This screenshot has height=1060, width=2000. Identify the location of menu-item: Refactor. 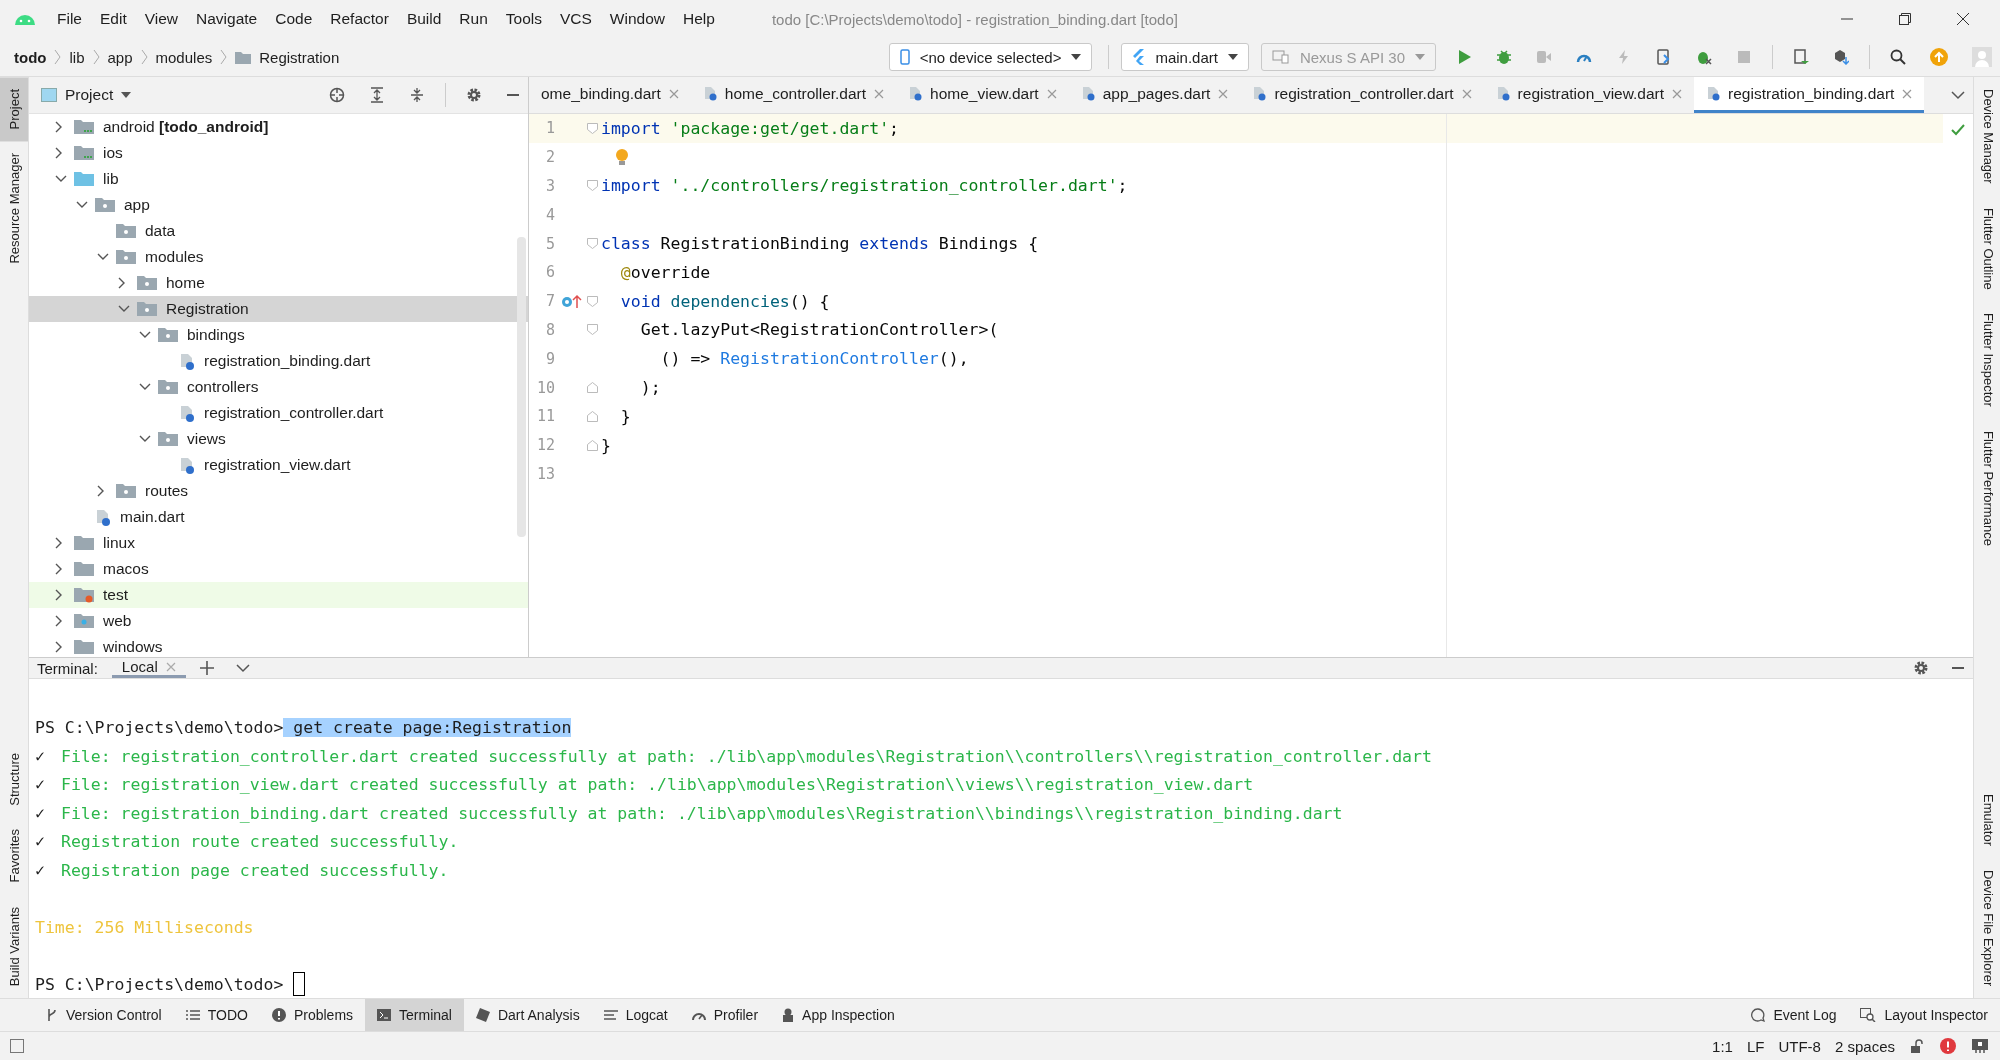
(359, 19).